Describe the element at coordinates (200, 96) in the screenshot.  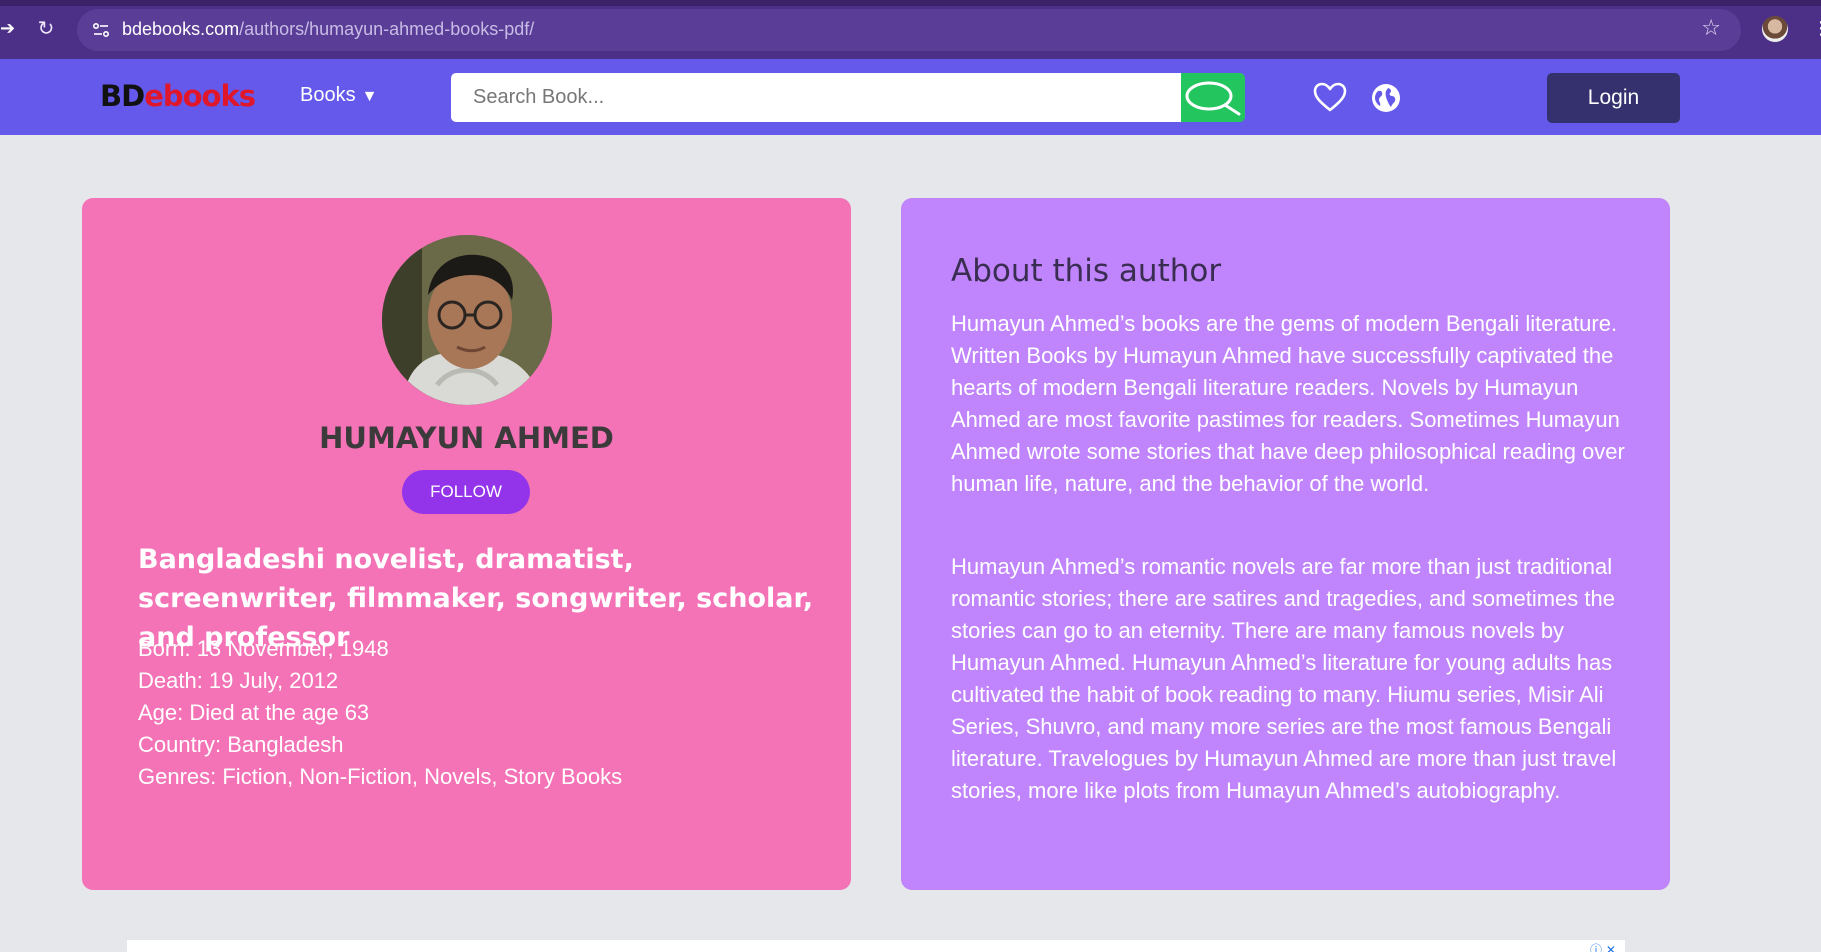
I see `logo-ebooks: ebooks` at that location.